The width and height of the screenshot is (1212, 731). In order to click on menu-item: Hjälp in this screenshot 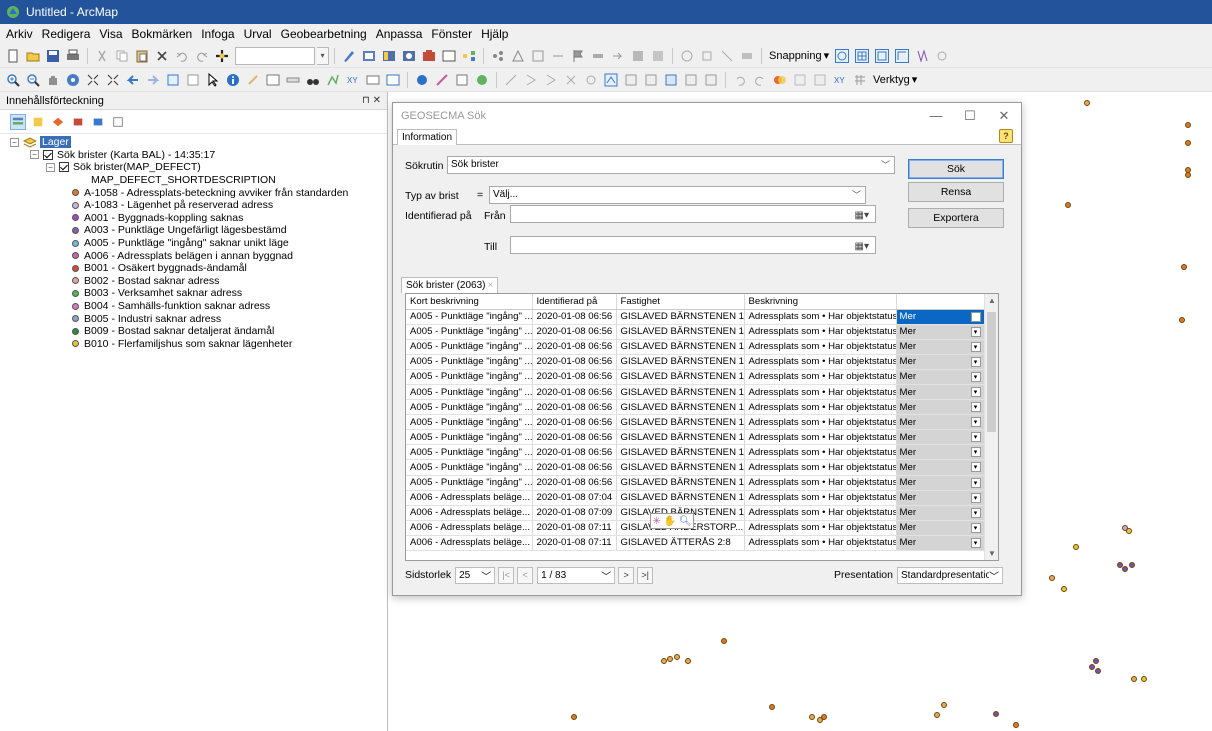, I will do `click(494, 34)`.